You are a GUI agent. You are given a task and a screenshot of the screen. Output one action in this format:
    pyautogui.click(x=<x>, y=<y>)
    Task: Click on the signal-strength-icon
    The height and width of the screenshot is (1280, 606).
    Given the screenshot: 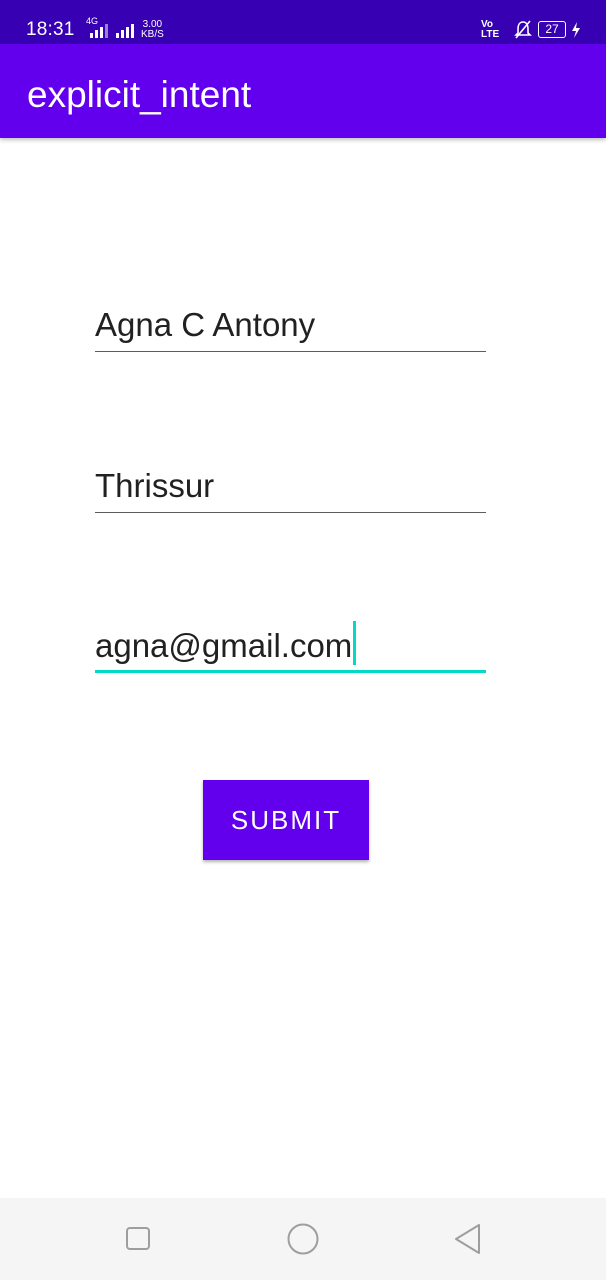 What is the action you would take?
    pyautogui.click(x=99, y=31)
    